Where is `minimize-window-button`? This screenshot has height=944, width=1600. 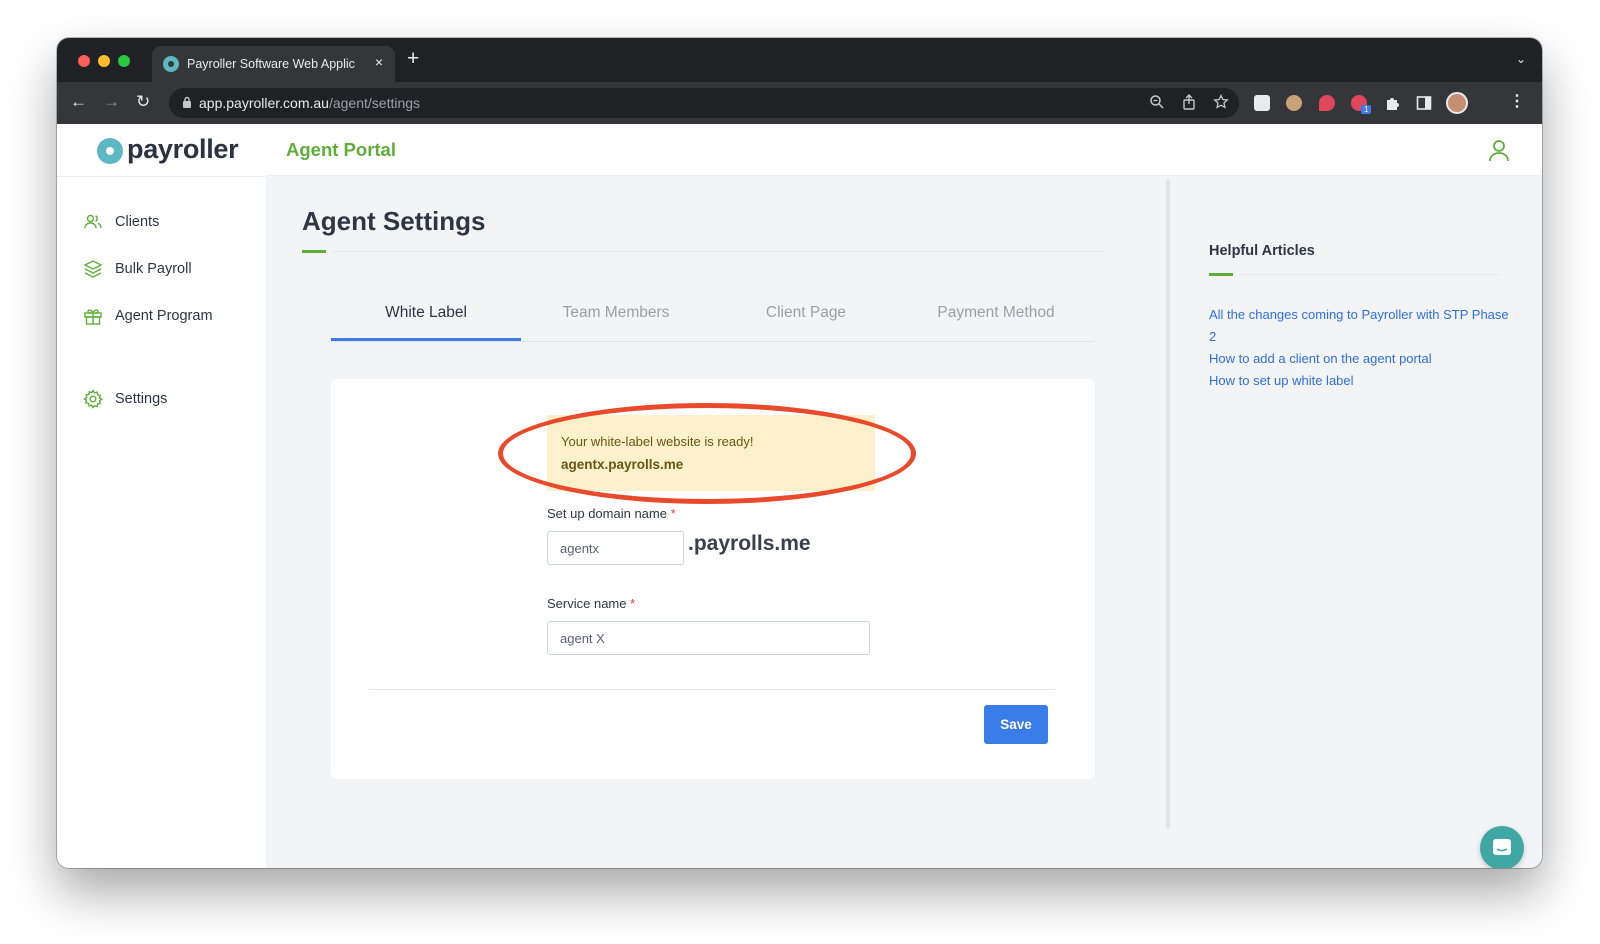
minimize-window-button is located at coordinates (104, 61).